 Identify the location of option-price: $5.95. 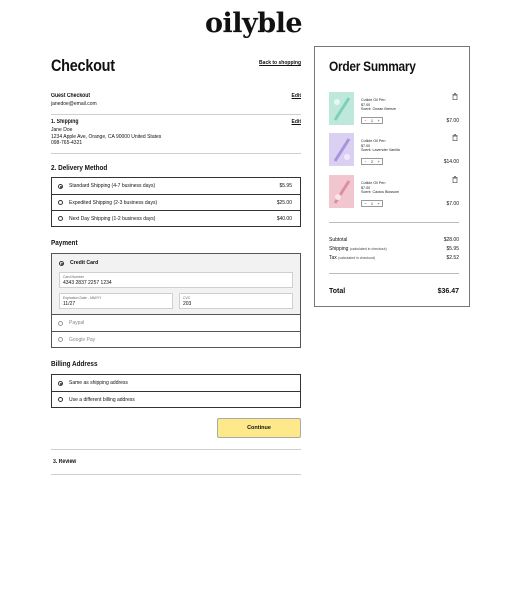
(285, 186).